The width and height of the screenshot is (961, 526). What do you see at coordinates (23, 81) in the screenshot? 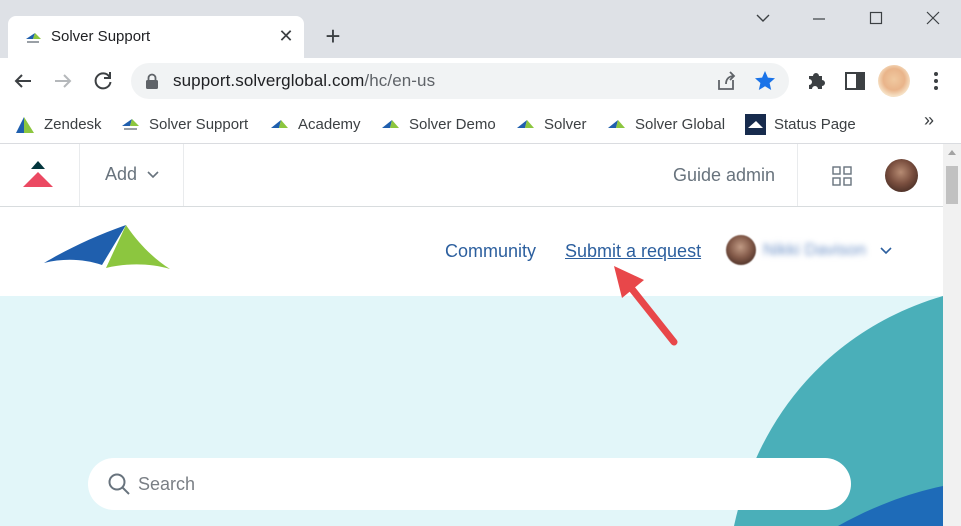
I see `back-arrow-icon` at bounding box center [23, 81].